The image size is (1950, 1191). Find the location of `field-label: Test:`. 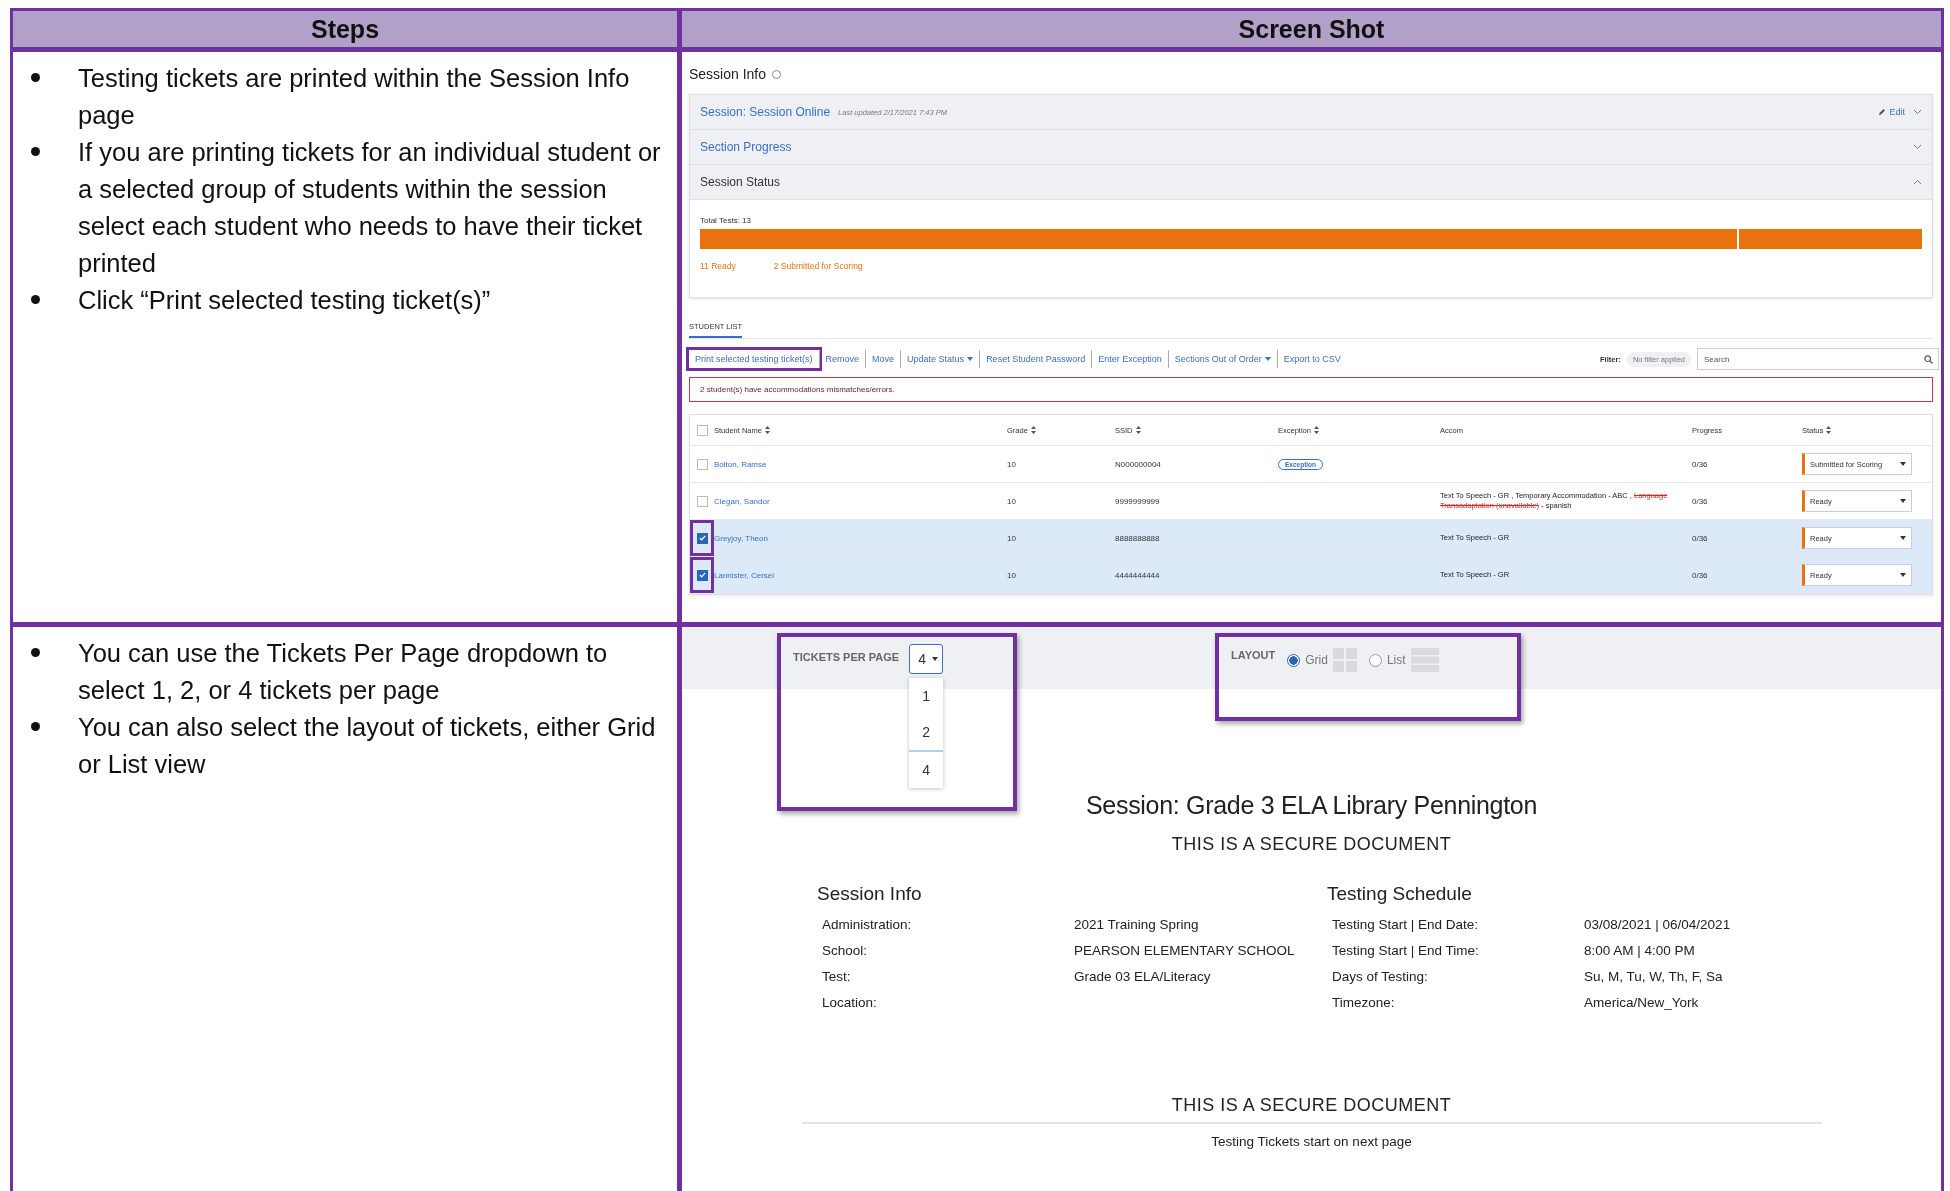

field-label: Test: is located at coordinates (837, 976).